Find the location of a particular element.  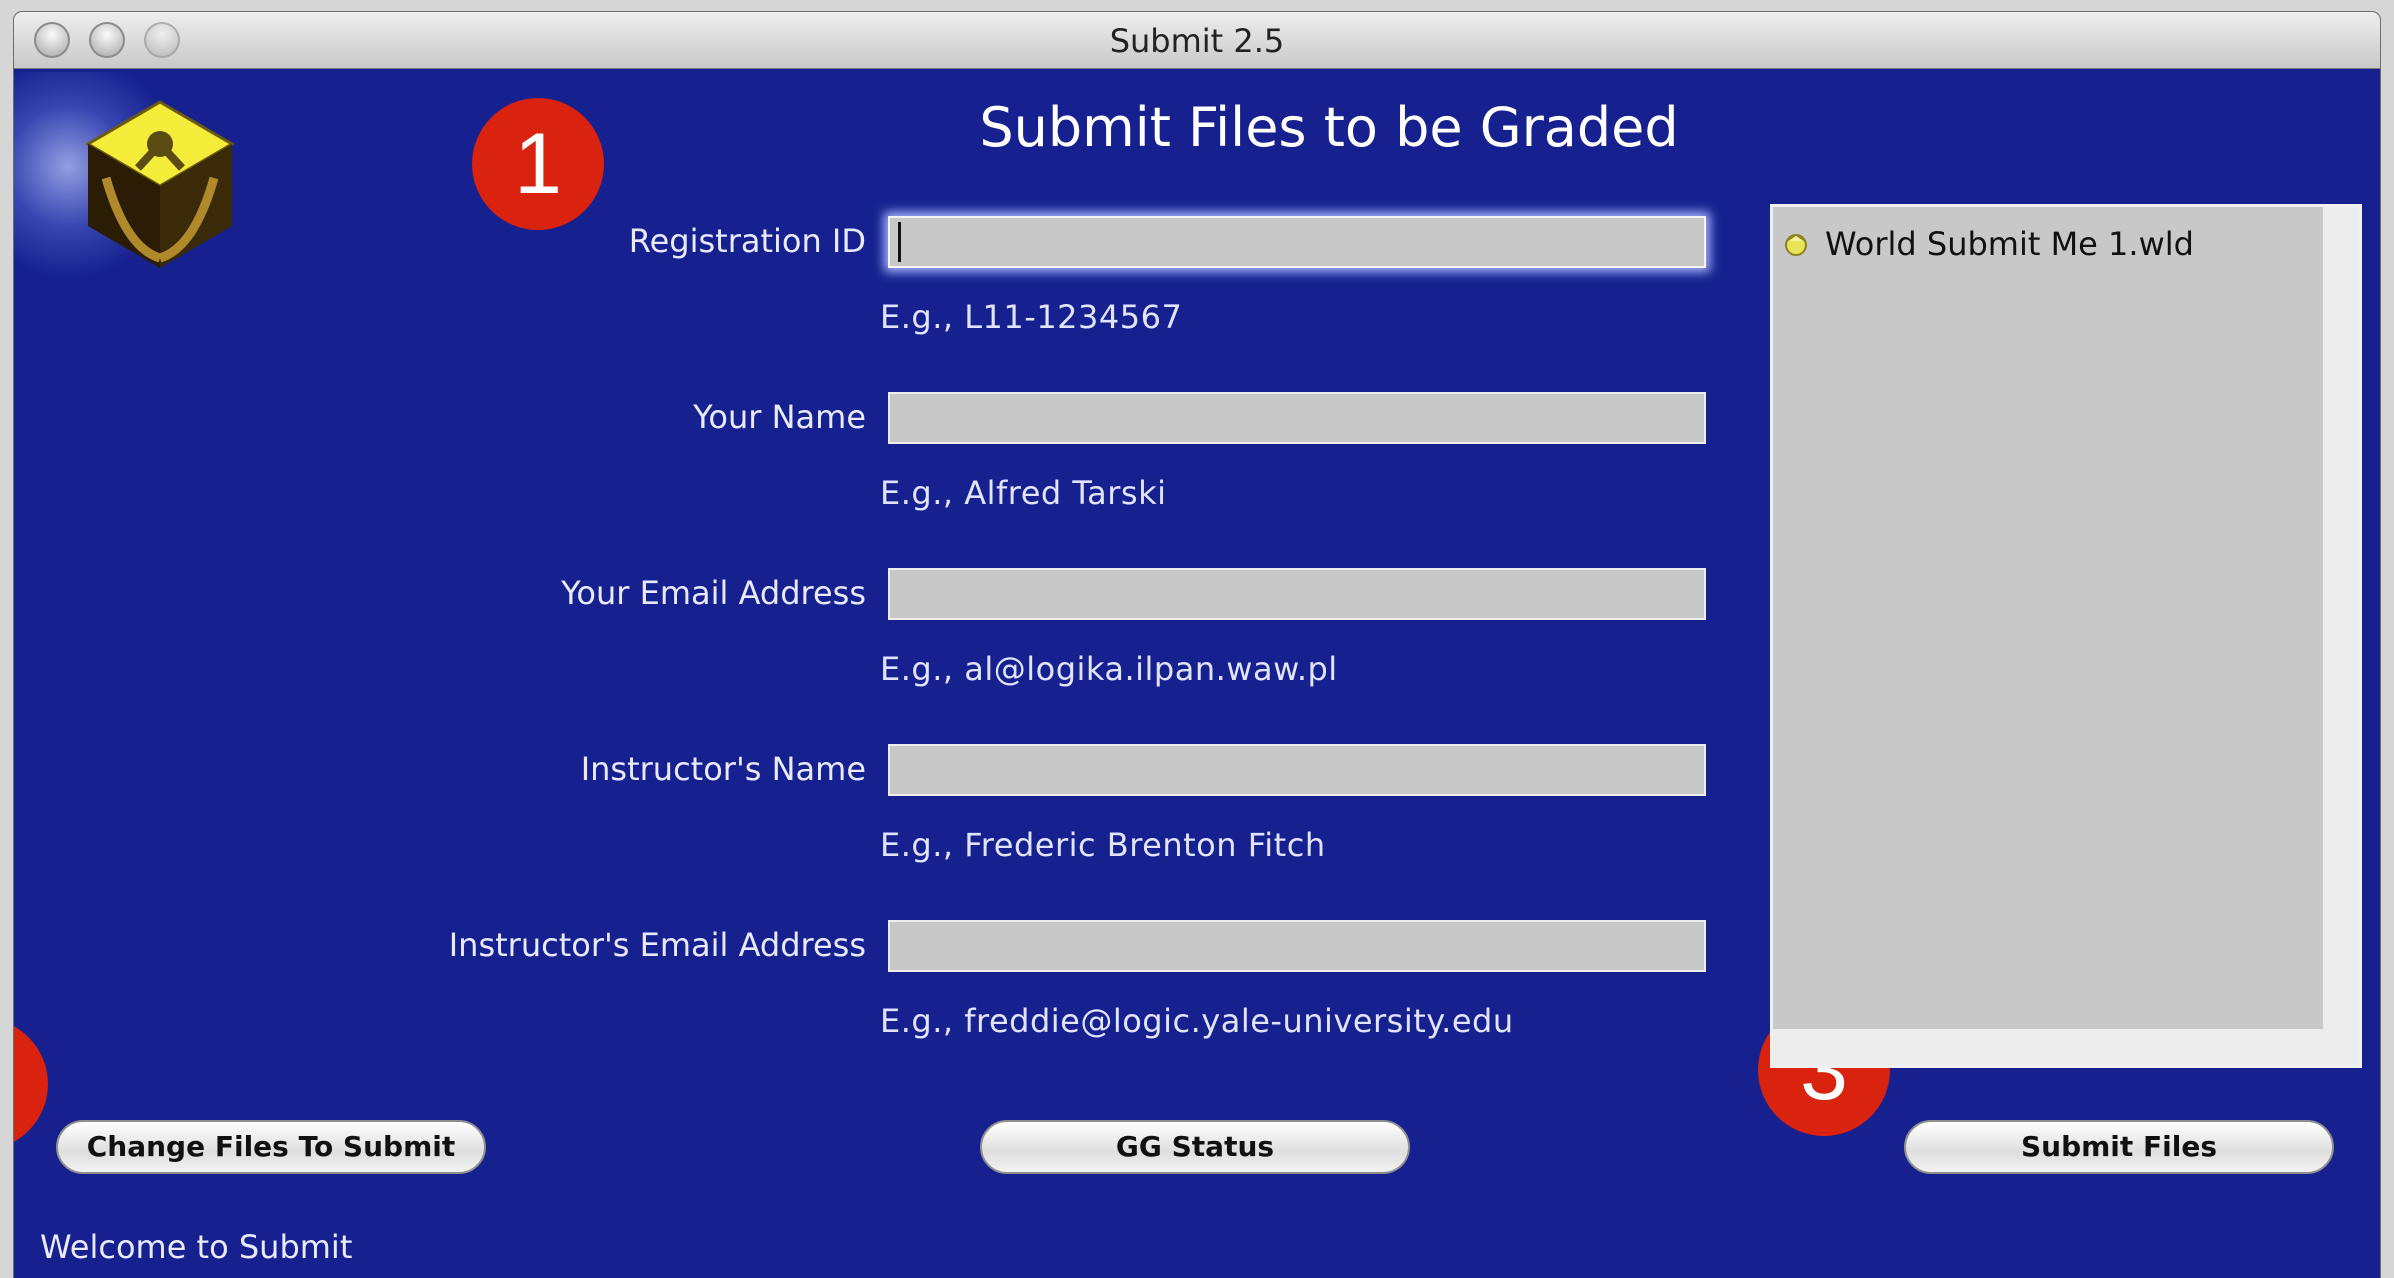

submit-files-button: Submit Files is located at coordinates (2119, 1147).